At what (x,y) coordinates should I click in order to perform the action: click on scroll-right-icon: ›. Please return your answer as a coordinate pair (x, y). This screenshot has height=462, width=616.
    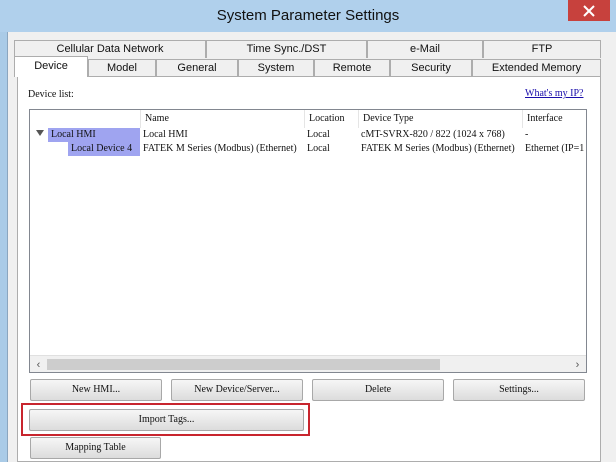
    Looking at the image, I should click on (577, 364).